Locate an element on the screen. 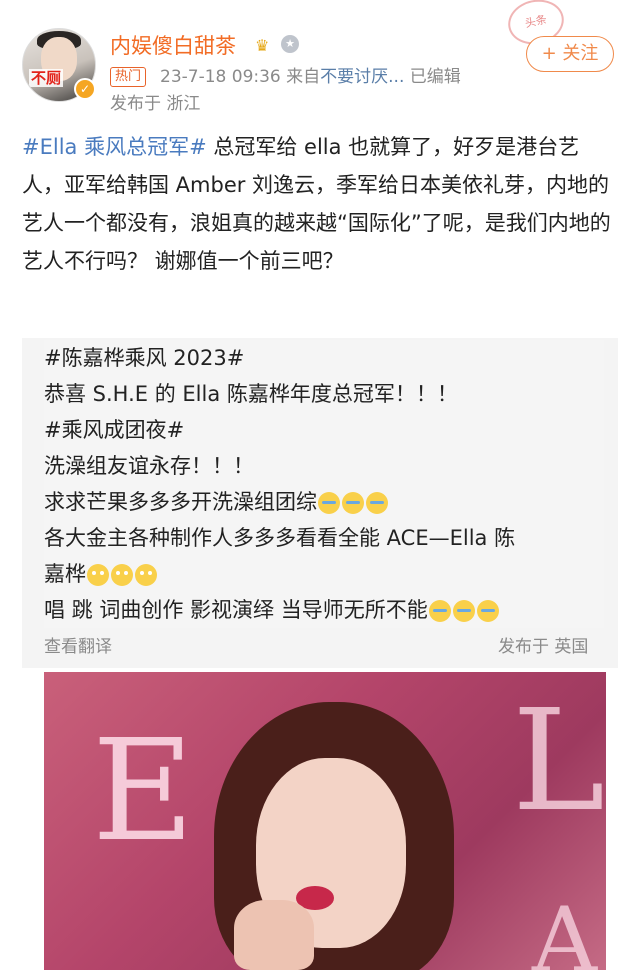 Image resolution: width=640 pixels, height=970 pixels. follow-button: + 关注 is located at coordinates (570, 54).